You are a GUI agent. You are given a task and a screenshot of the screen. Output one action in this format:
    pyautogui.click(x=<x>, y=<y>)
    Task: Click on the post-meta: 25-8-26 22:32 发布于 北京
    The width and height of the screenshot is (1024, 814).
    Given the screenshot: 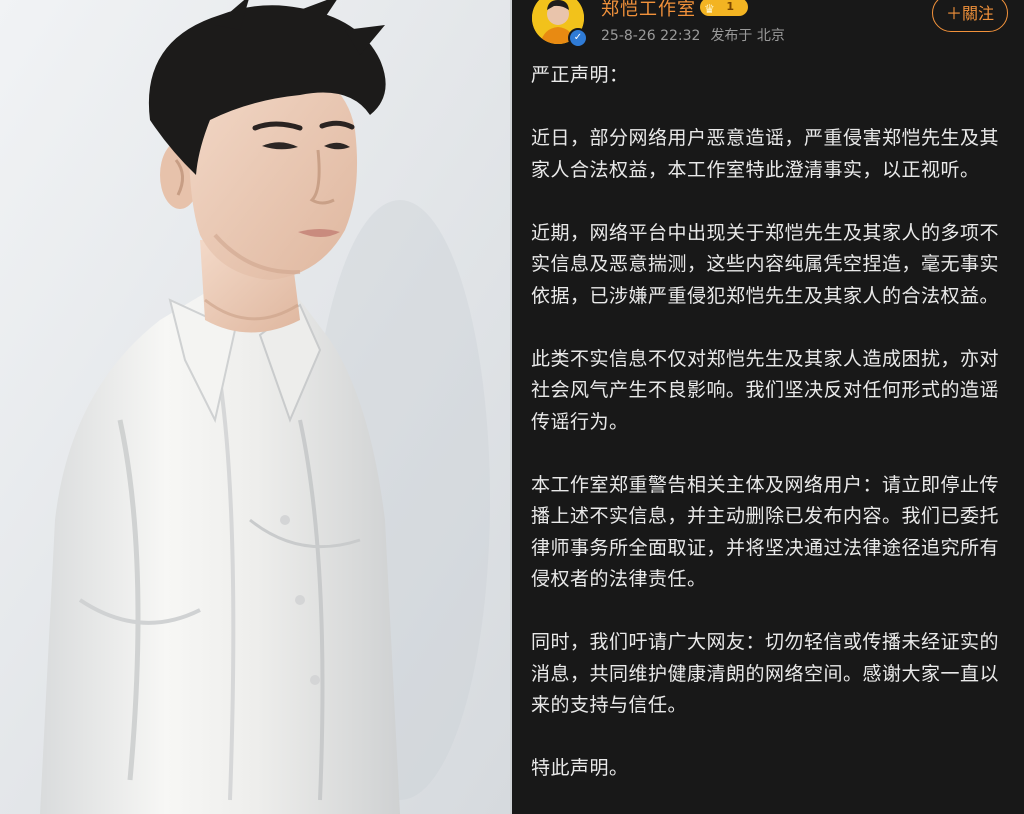 What is the action you would take?
    pyautogui.click(x=693, y=35)
    